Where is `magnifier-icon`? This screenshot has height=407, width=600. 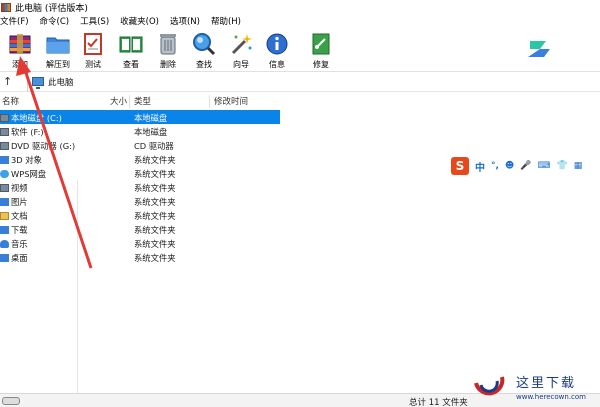 magnifier-icon is located at coordinates (204, 44).